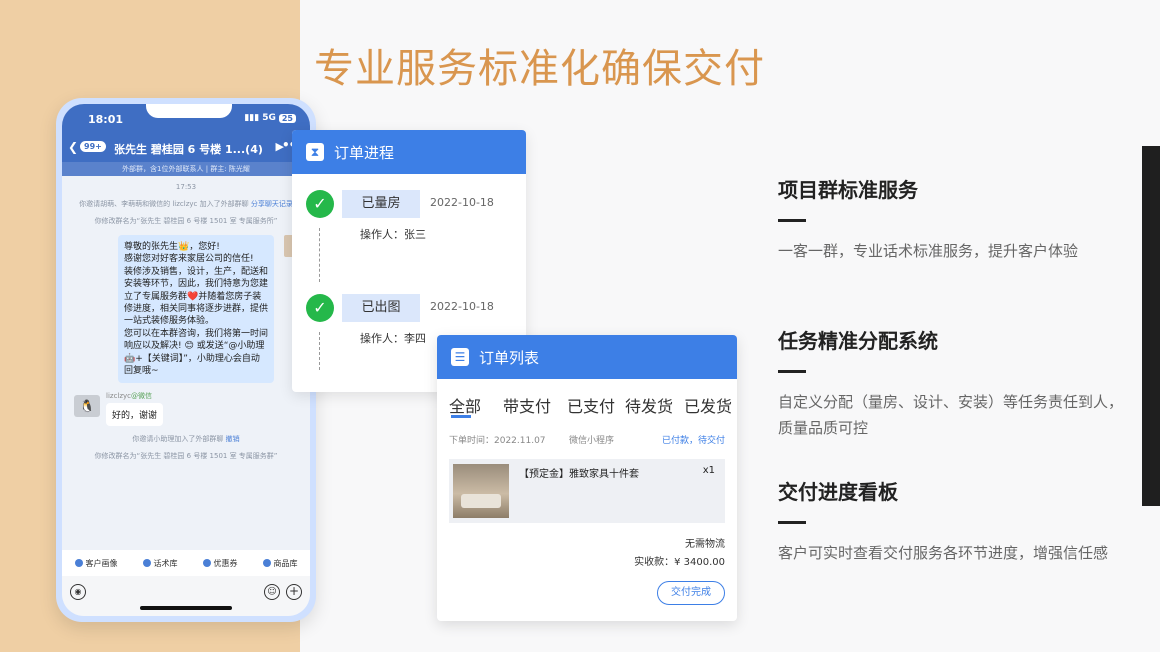 The width and height of the screenshot is (1160, 652). I want to click on unread-badge: 99+, so click(93, 146).